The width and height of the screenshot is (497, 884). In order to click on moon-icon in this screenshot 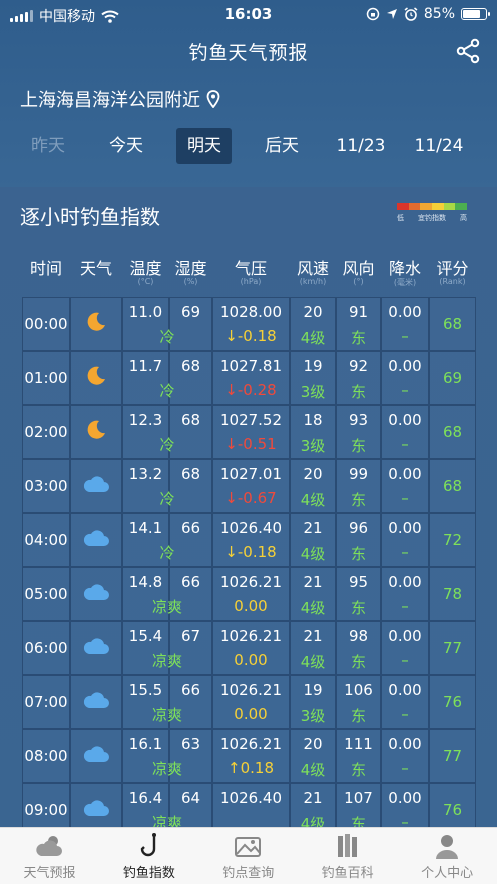, I will do `click(96, 432)`.